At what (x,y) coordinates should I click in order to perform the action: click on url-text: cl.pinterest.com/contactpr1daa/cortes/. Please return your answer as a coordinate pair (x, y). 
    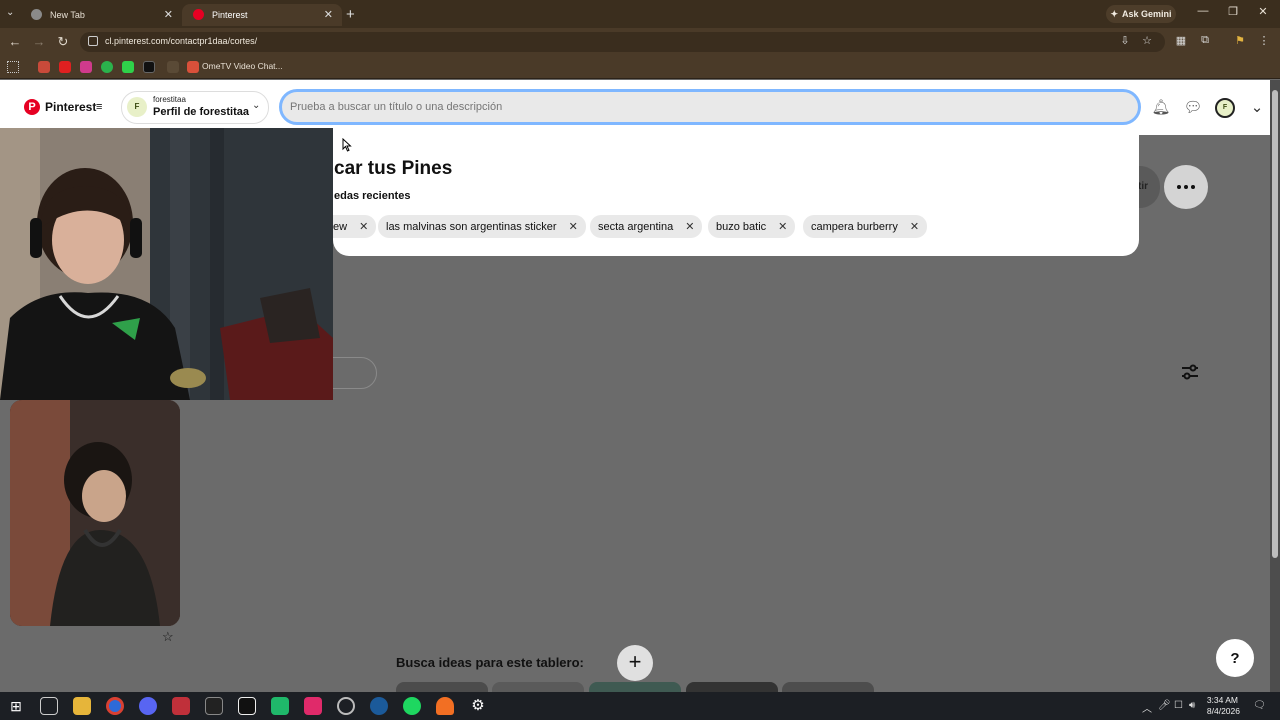
    Looking at the image, I should click on (181, 41).